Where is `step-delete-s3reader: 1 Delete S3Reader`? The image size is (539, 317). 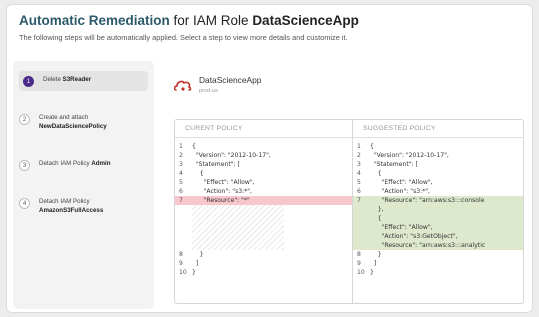 step-delete-s3reader: 1 Delete S3Reader is located at coordinates (83, 81).